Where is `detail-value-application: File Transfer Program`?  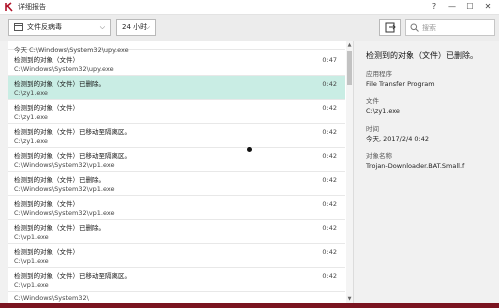
detail-value-application: File Transfer Program is located at coordinates (400, 84).